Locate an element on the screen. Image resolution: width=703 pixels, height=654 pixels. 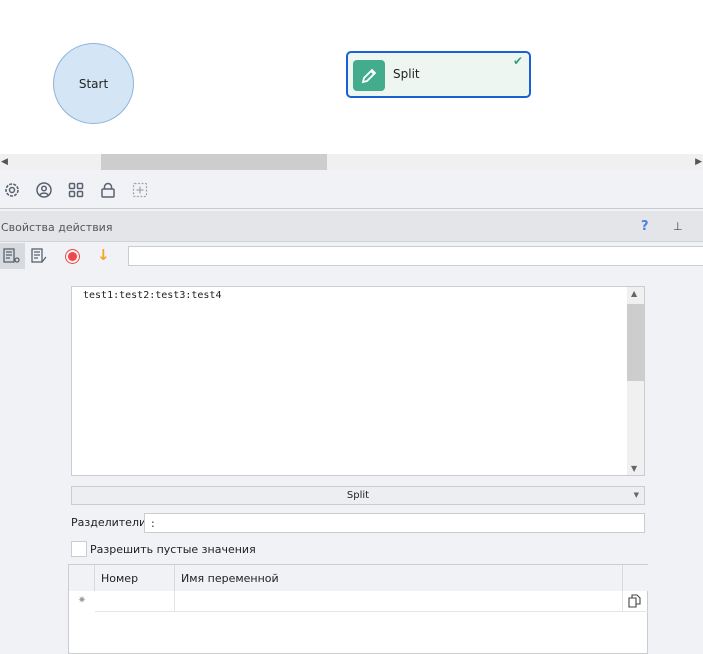
grid-icon is located at coordinates (76, 190).